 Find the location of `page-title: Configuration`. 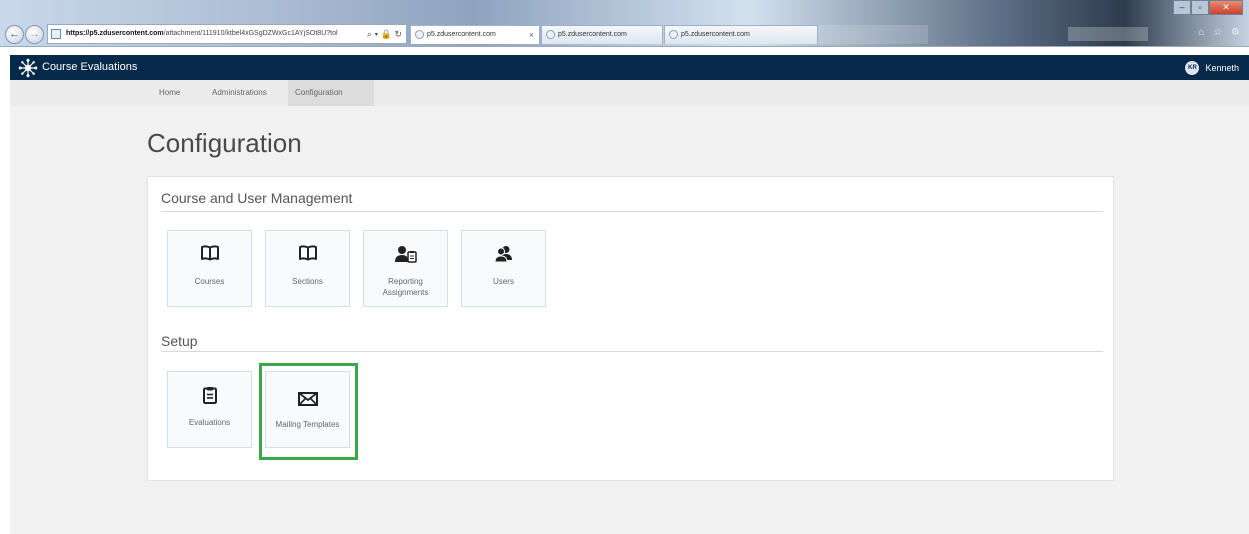

page-title: Configuration is located at coordinates (224, 143).